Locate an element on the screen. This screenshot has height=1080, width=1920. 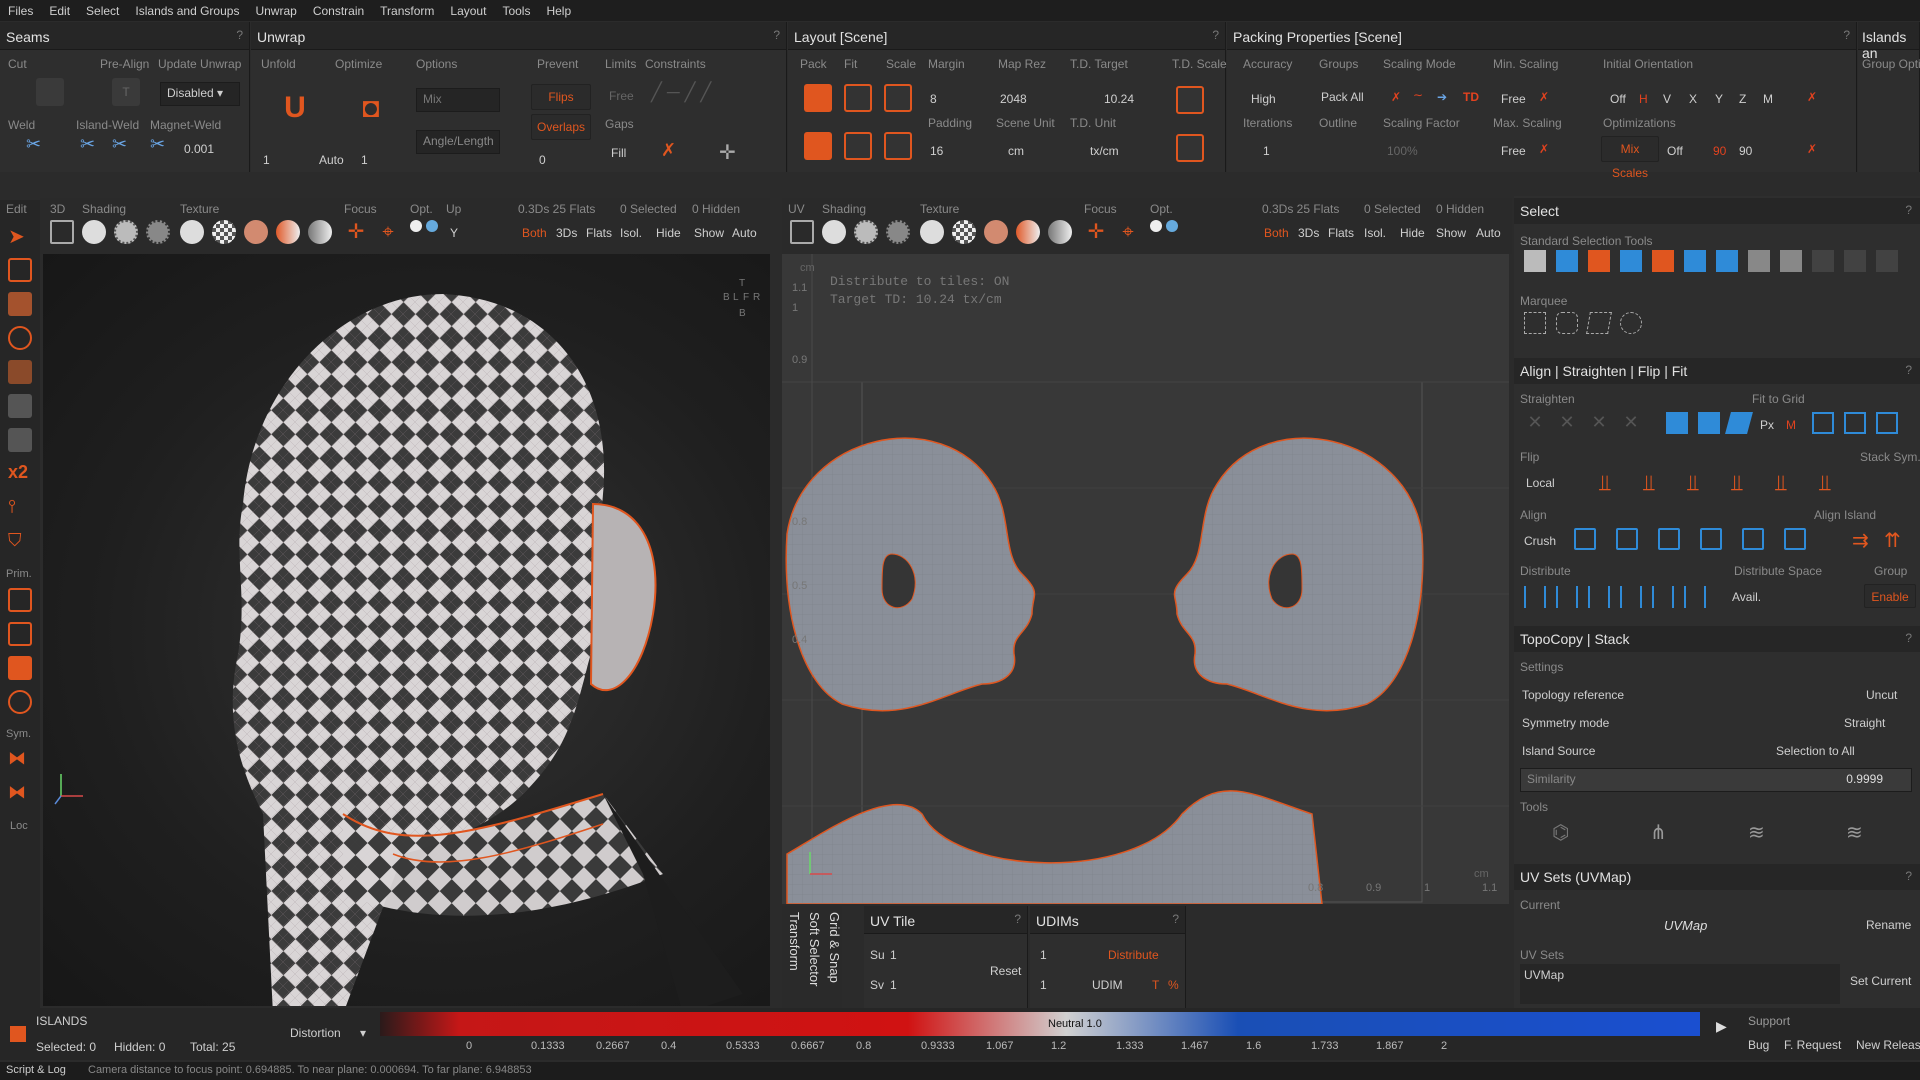
prevent-overlaps-toggle: Overlaps is located at coordinates (561, 127).